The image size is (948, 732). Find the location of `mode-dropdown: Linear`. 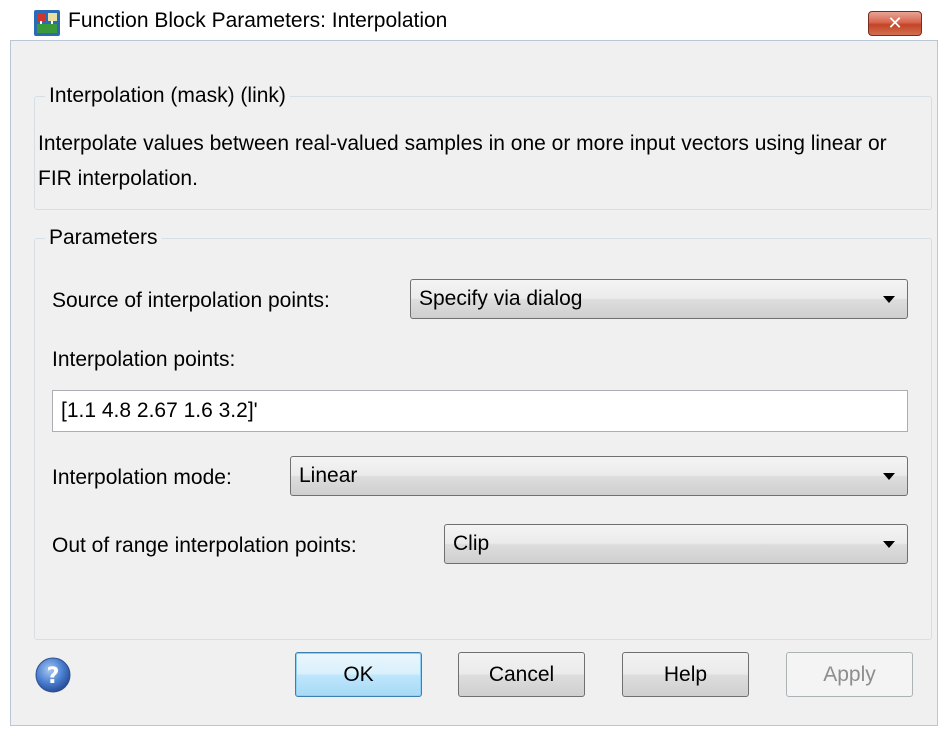

mode-dropdown: Linear is located at coordinates (599, 476).